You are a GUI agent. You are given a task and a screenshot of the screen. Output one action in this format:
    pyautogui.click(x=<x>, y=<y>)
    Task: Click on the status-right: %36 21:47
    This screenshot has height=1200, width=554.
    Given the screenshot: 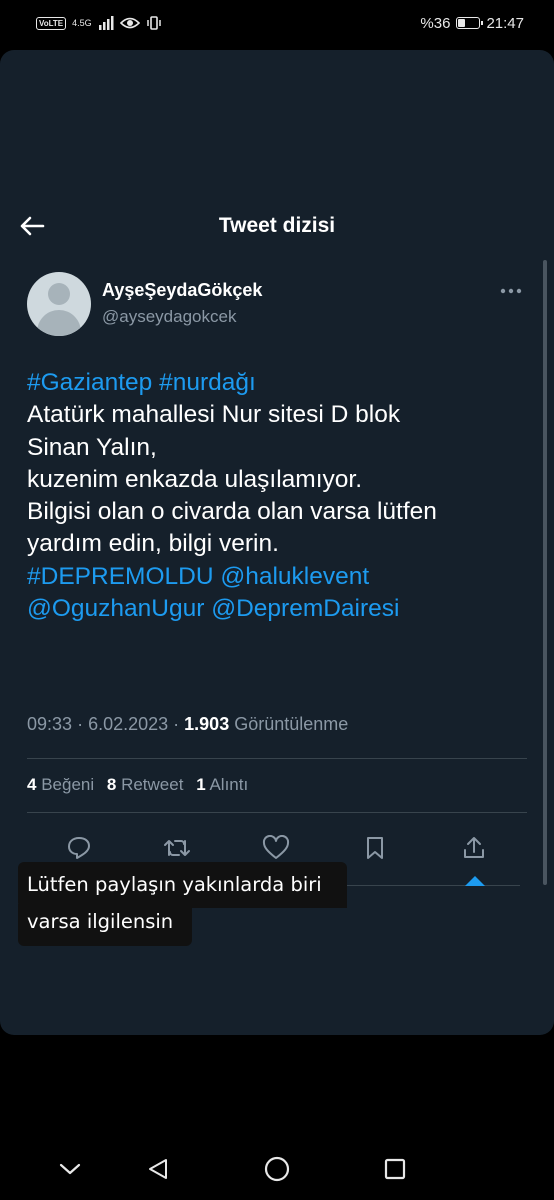 What is the action you would take?
    pyautogui.click(x=472, y=23)
    